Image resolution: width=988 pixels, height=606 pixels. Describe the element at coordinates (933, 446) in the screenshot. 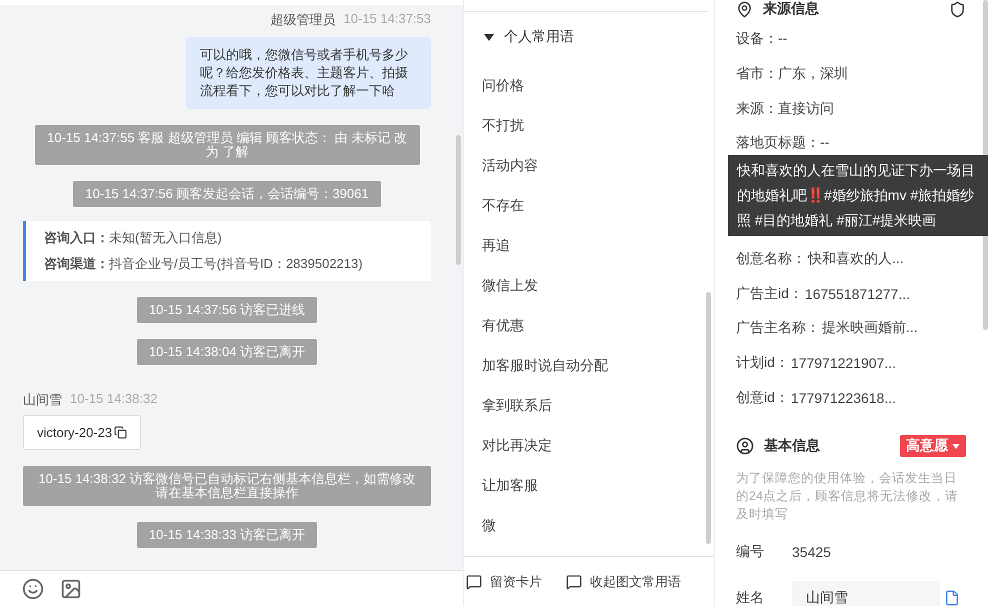

I see `intent-tag: 高意愿` at that location.